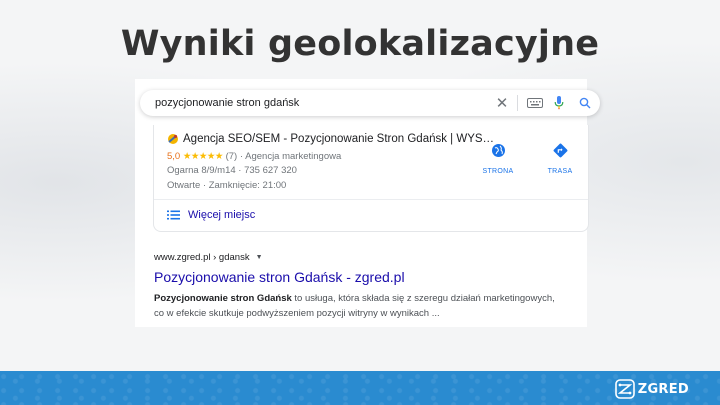 Image resolution: width=720 pixels, height=405 pixels. Describe the element at coordinates (517, 103) in the screenshot. I see `search-bar-divider` at that location.